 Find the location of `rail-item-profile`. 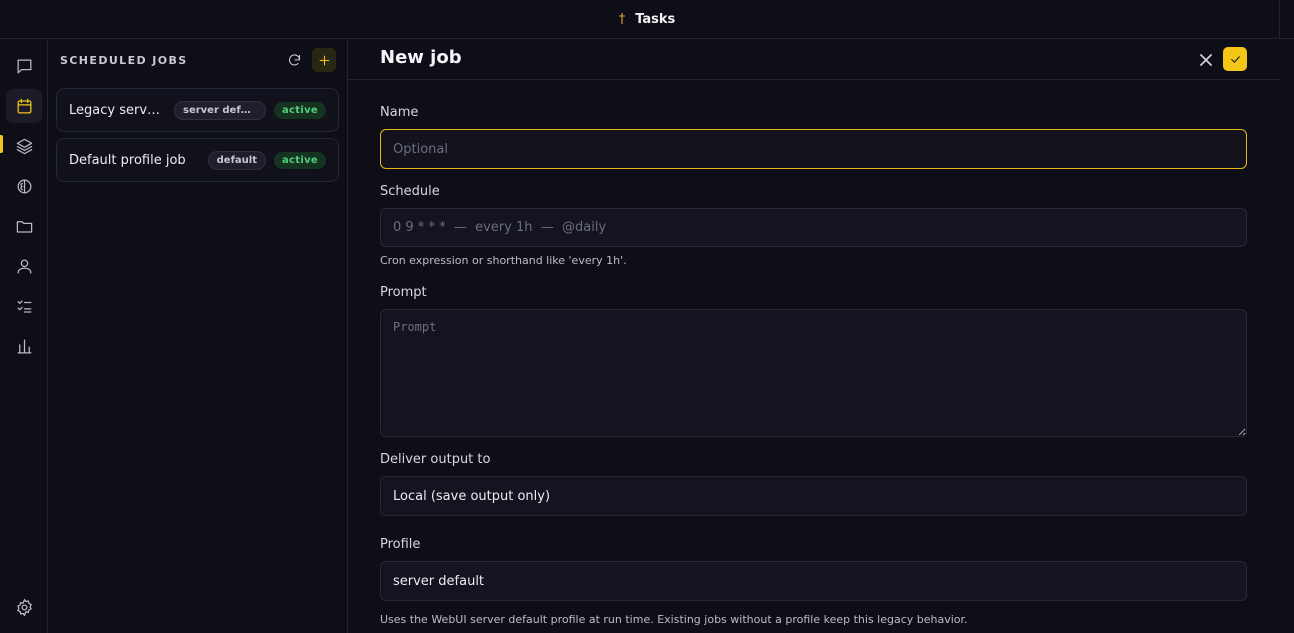

rail-item-profile is located at coordinates (24, 266).